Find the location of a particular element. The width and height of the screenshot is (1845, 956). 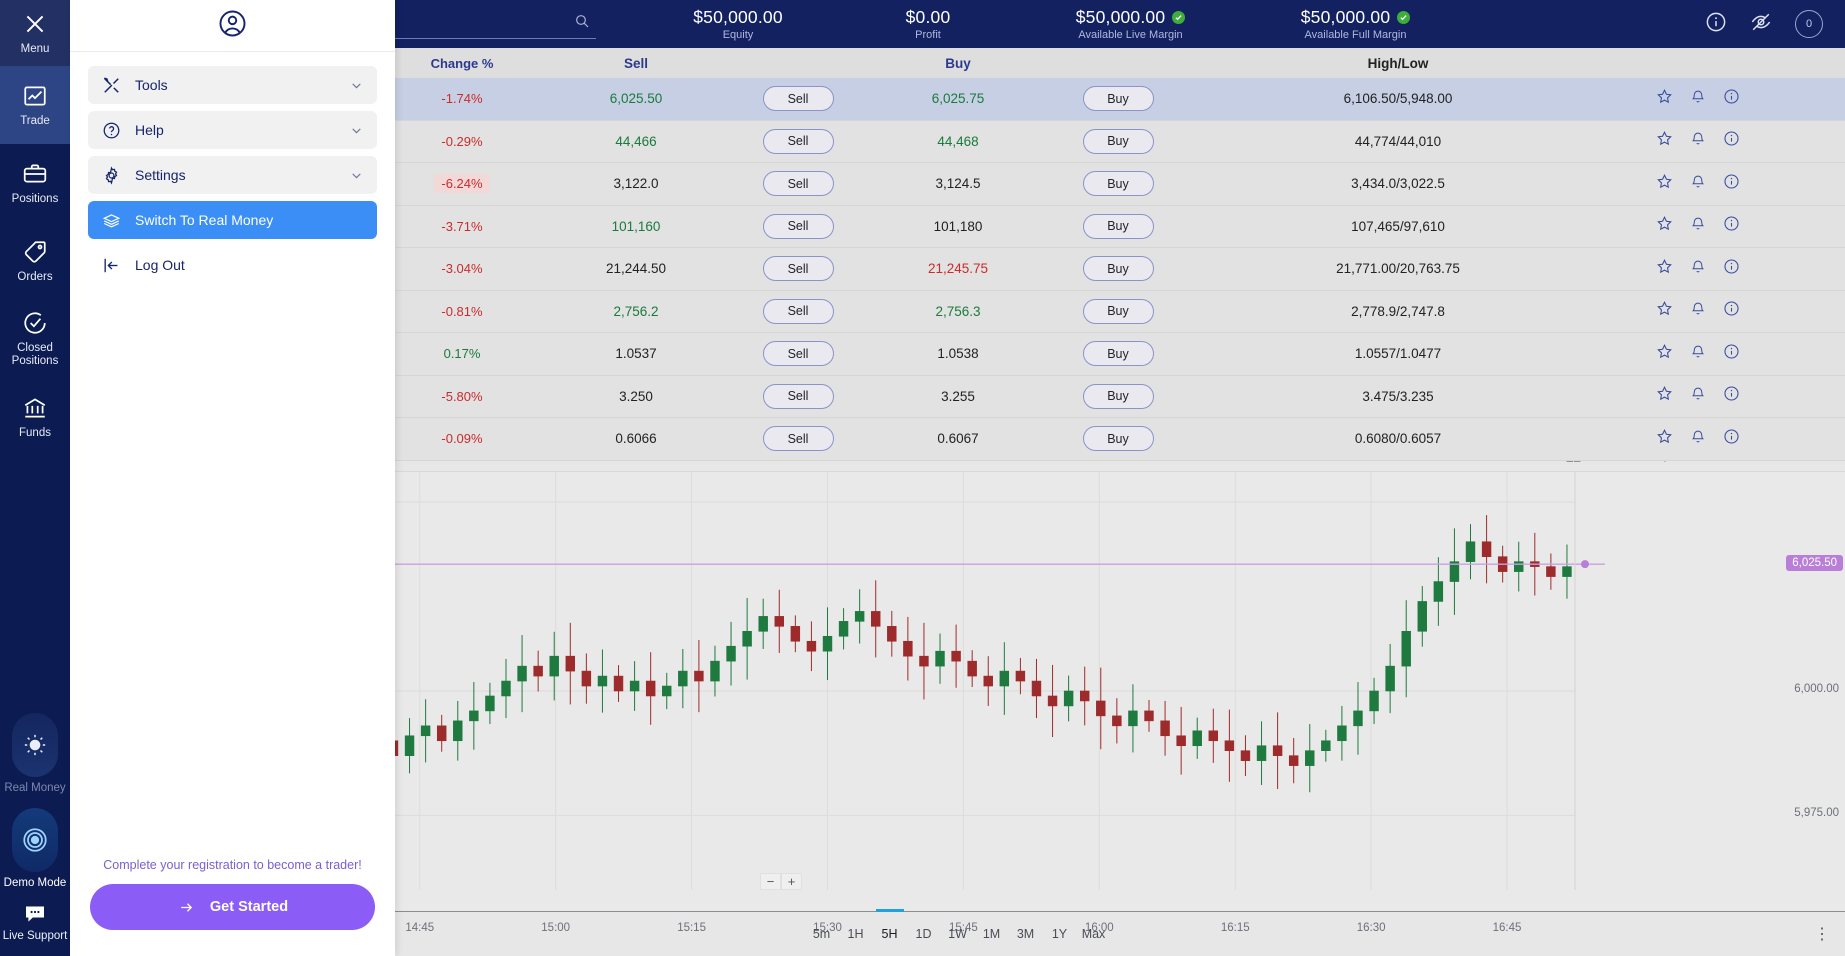

x-tick: 15:00 is located at coordinates (556, 928).